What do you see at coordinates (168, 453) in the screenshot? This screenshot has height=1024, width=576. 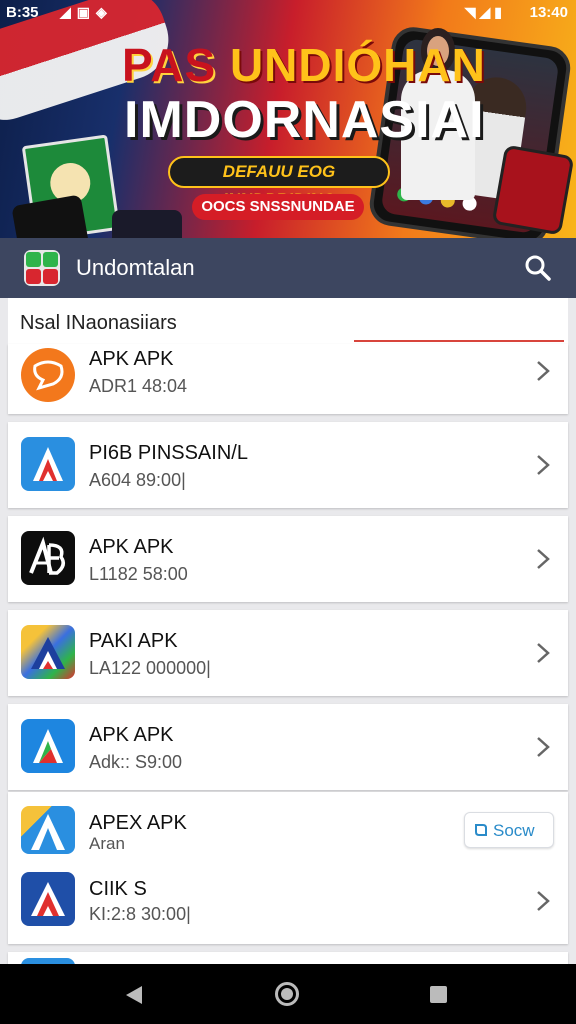 I see `app-name: PI6B PINSSAIN/L` at bounding box center [168, 453].